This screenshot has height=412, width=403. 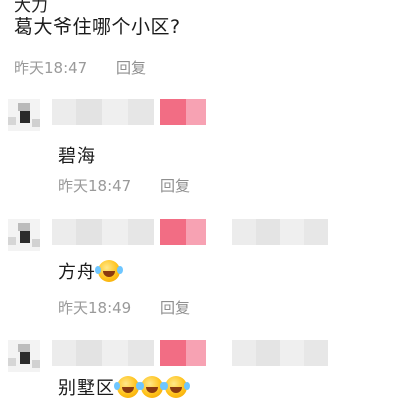 What do you see at coordinates (97, 27) in the screenshot?
I see `main-comment-text: 葛大爷住哪个小区?` at bounding box center [97, 27].